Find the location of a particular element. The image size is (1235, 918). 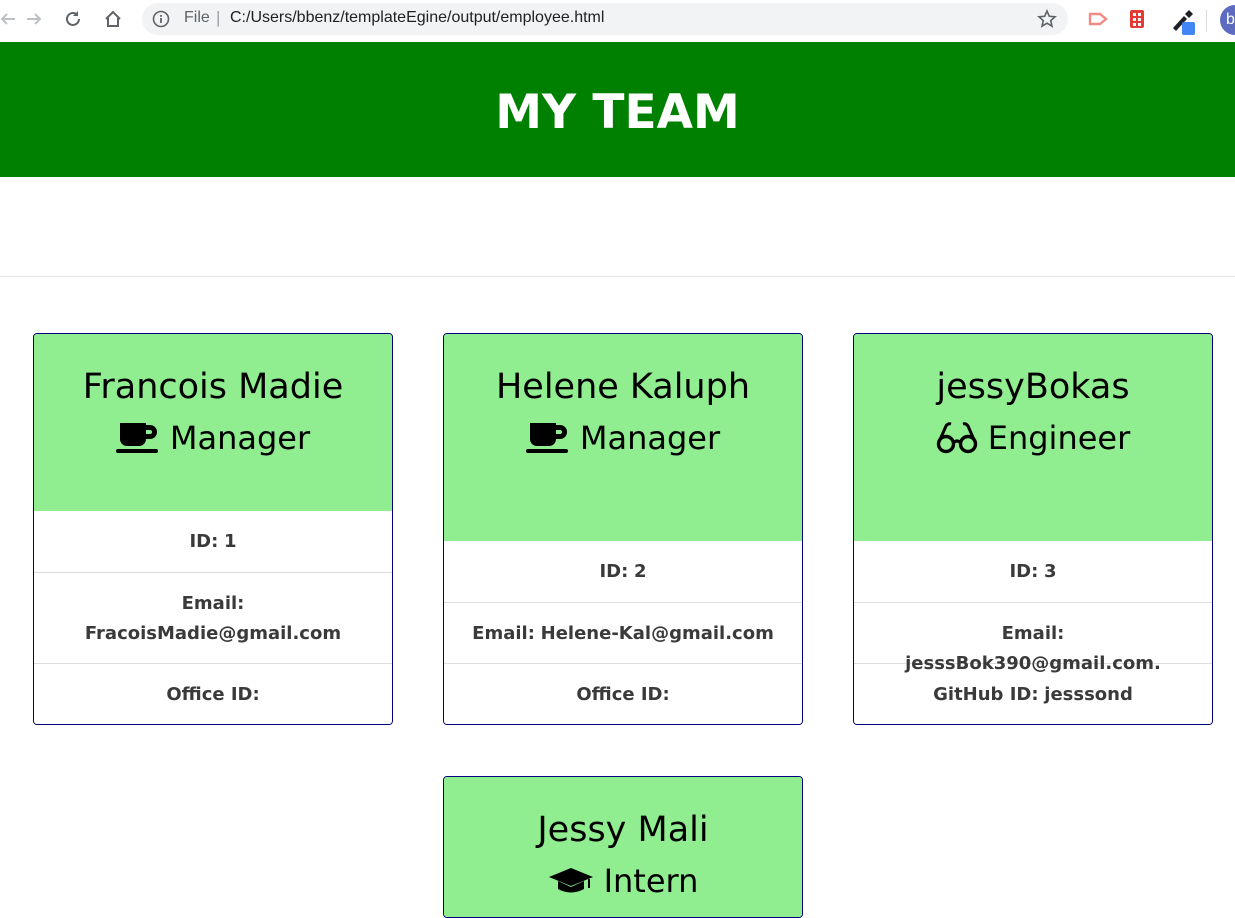

email-value: FracoisMadie@gmail.com is located at coordinates (213, 633).